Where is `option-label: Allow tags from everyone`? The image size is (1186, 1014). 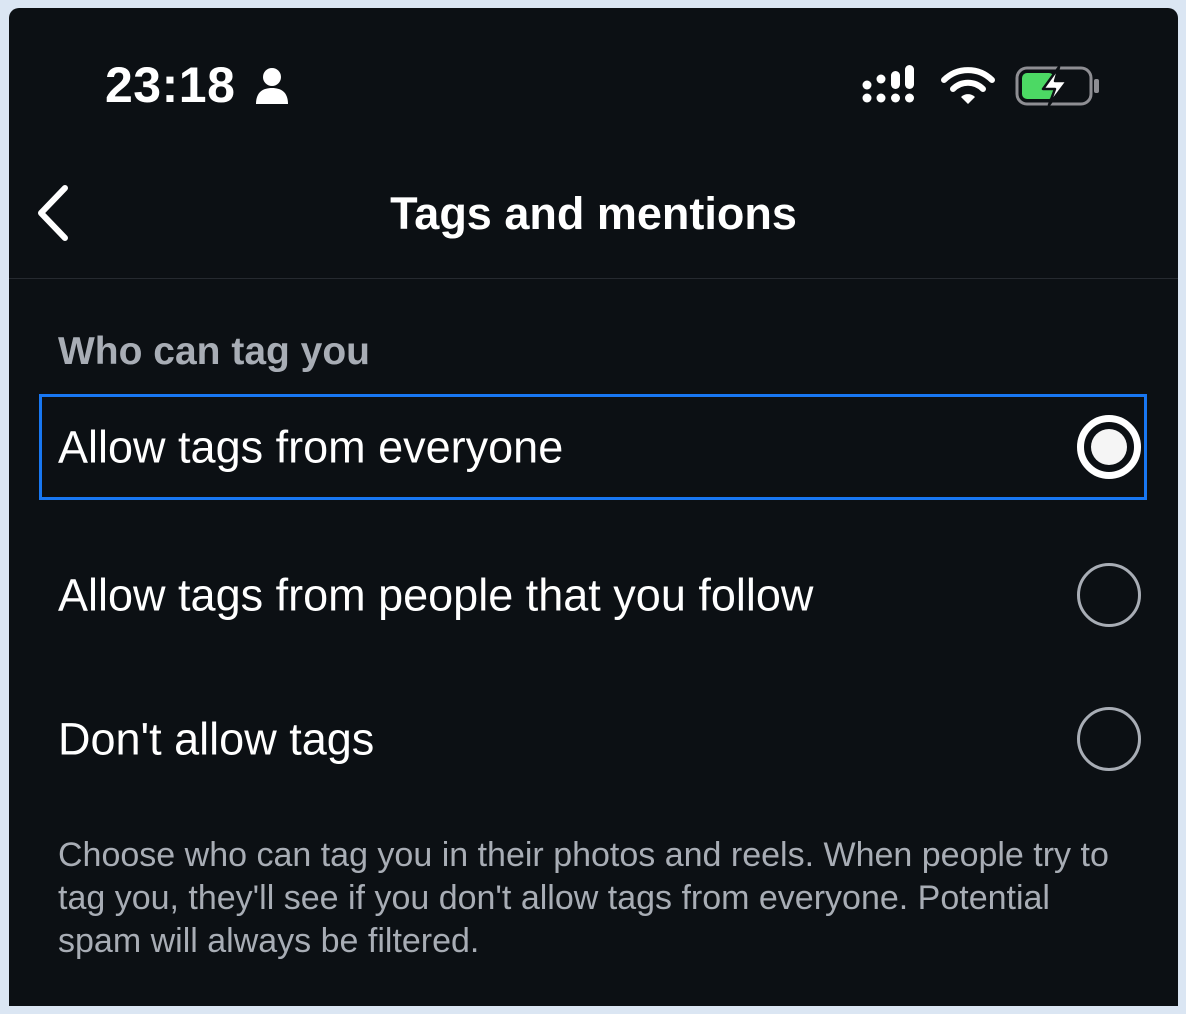
option-label: Allow tags from everyone is located at coordinates (311, 447).